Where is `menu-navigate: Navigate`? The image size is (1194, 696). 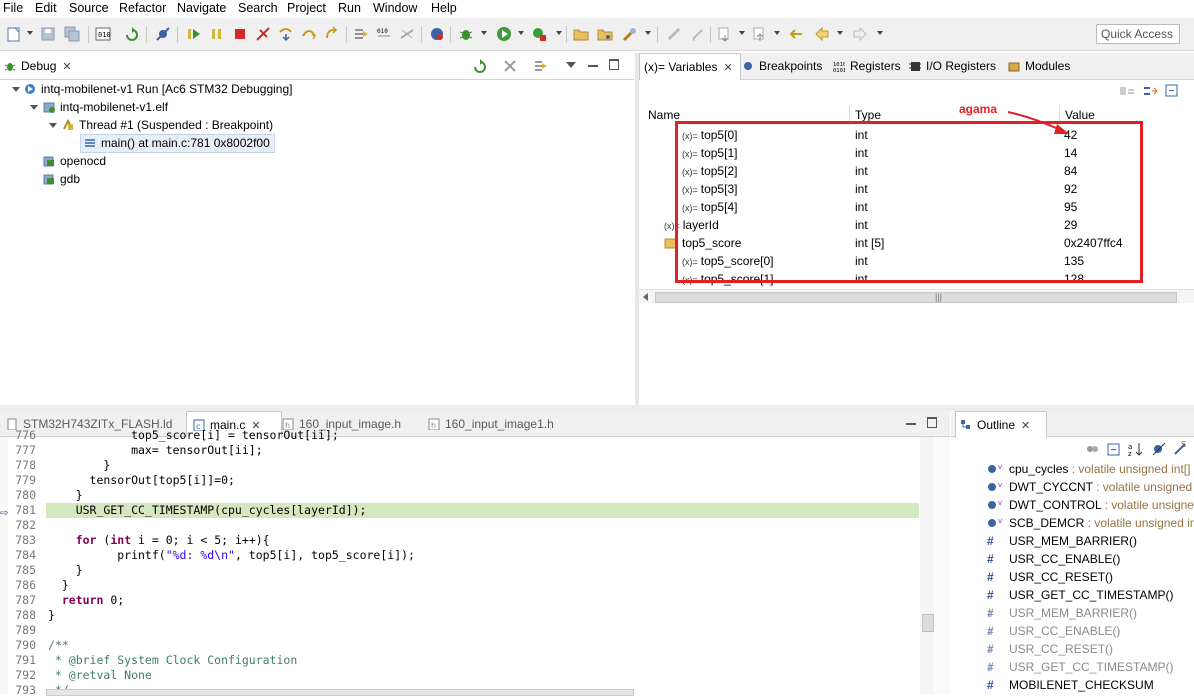 menu-navigate: Navigate is located at coordinates (201, 8).